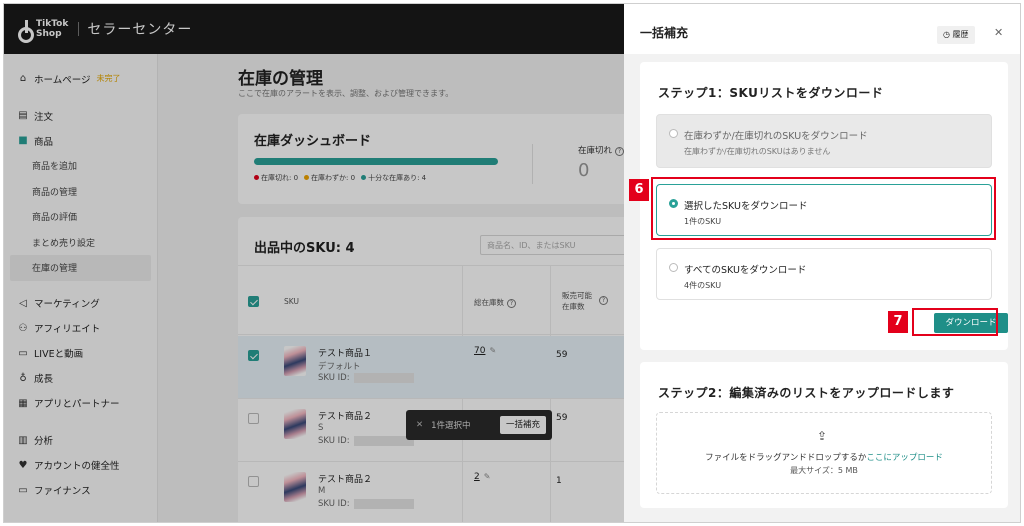 The image size is (1024, 526). What do you see at coordinates (108, 78) in the screenshot?
I see `incomplete-badge: 未完了` at bounding box center [108, 78].